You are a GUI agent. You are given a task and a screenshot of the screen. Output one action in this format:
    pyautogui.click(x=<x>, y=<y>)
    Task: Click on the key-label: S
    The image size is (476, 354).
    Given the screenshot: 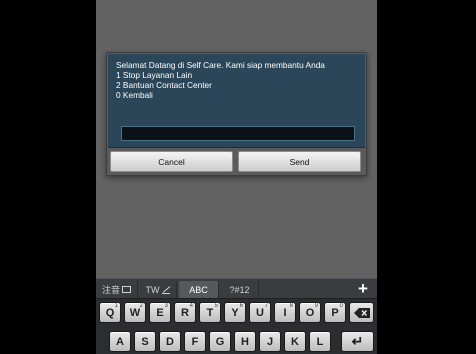 What is the action you would take?
    pyautogui.click(x=145, y=342)
    